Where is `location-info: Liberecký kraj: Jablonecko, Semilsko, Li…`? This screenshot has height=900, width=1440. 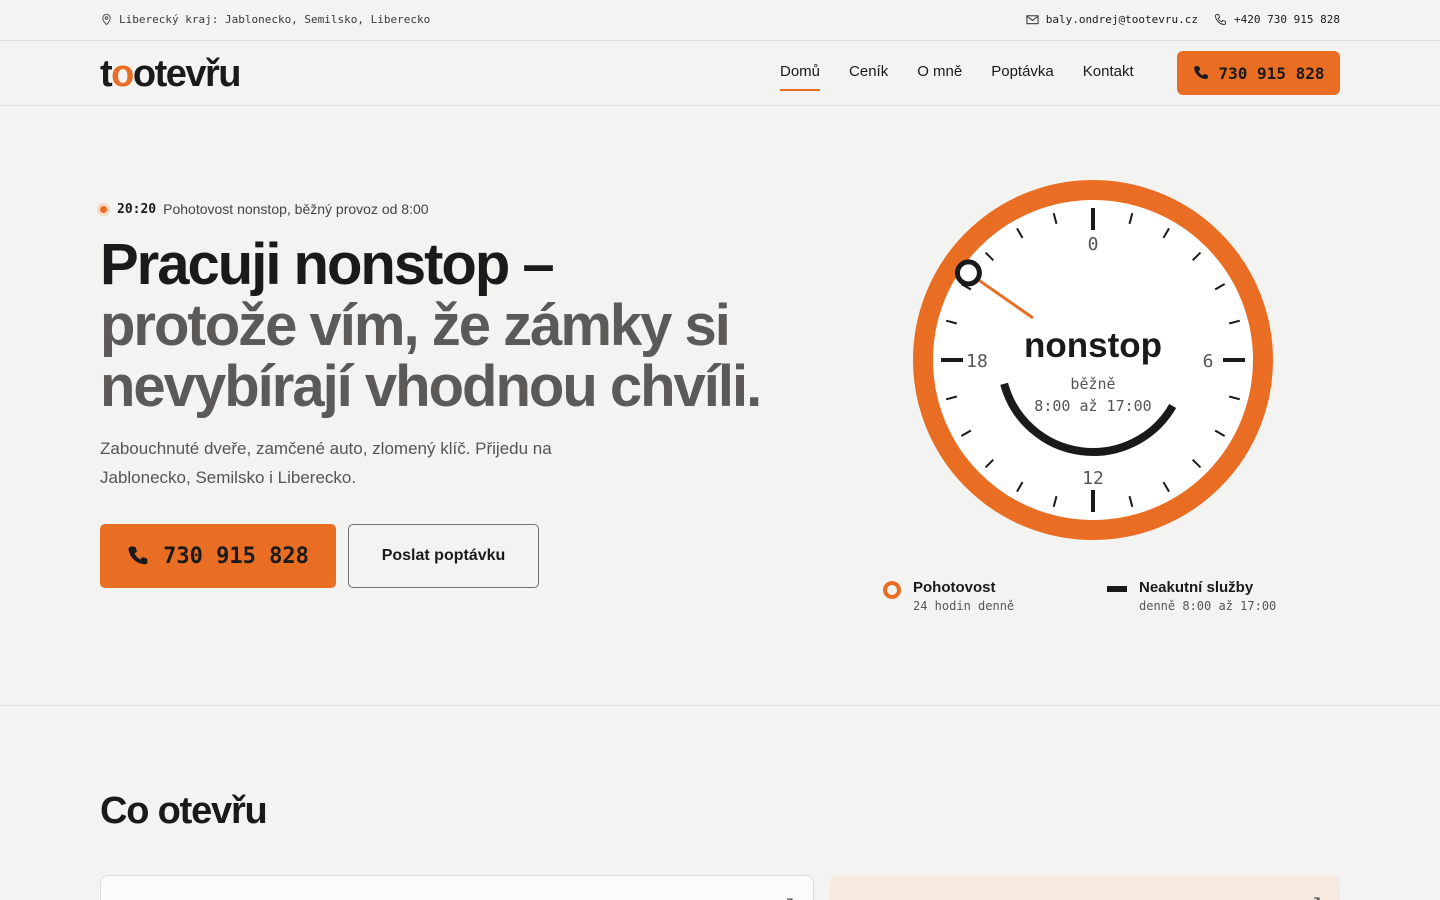
location-info: Liberecký kraj: Jablonecko, Semilsko, Li… is located at coordinates (265, 19).